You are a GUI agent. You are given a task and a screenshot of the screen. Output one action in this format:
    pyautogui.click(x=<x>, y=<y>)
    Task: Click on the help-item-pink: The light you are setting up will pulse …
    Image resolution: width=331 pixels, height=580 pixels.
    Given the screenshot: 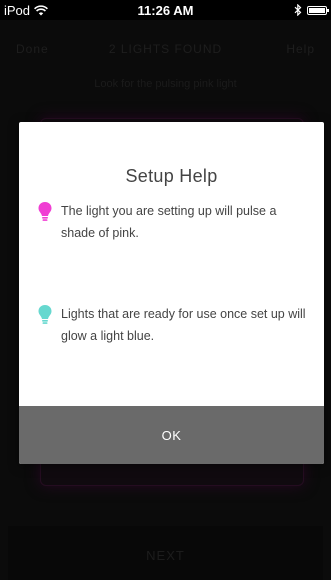 What is the action you would take?
    pyautogui.click(x=172, y=222)
    